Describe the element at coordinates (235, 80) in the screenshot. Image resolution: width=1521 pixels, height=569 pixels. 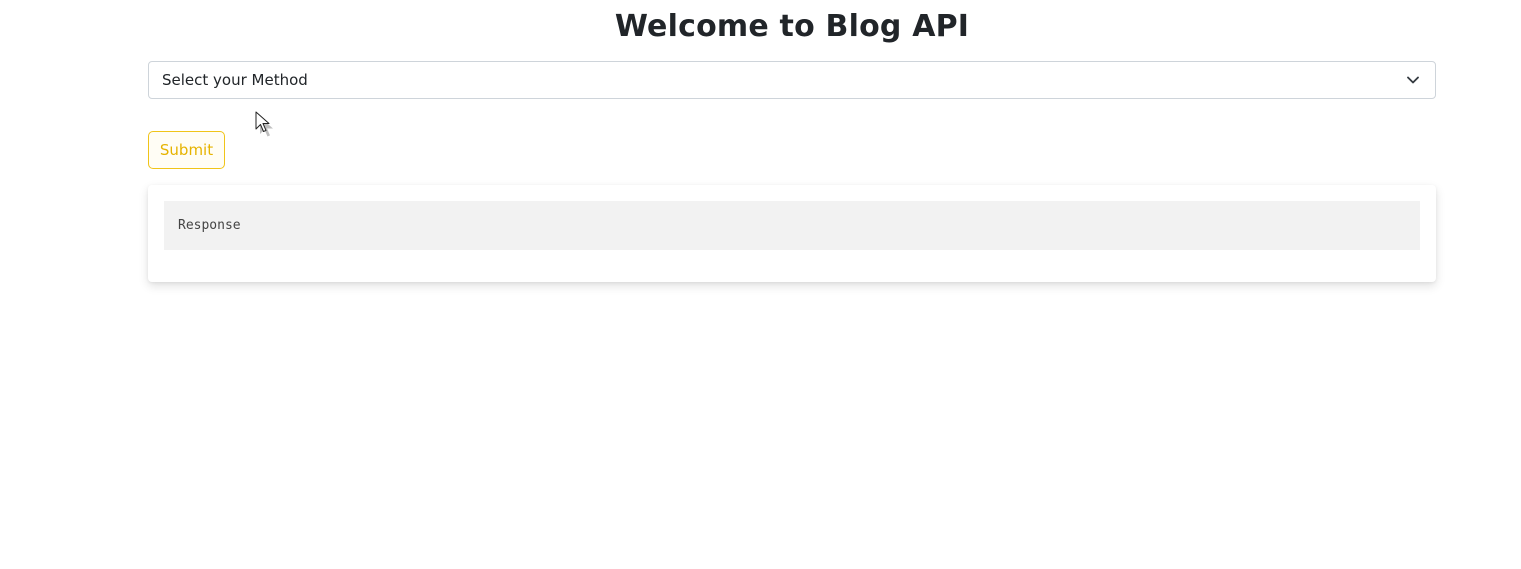
I see `method-select-value: Select your Method` at that location.